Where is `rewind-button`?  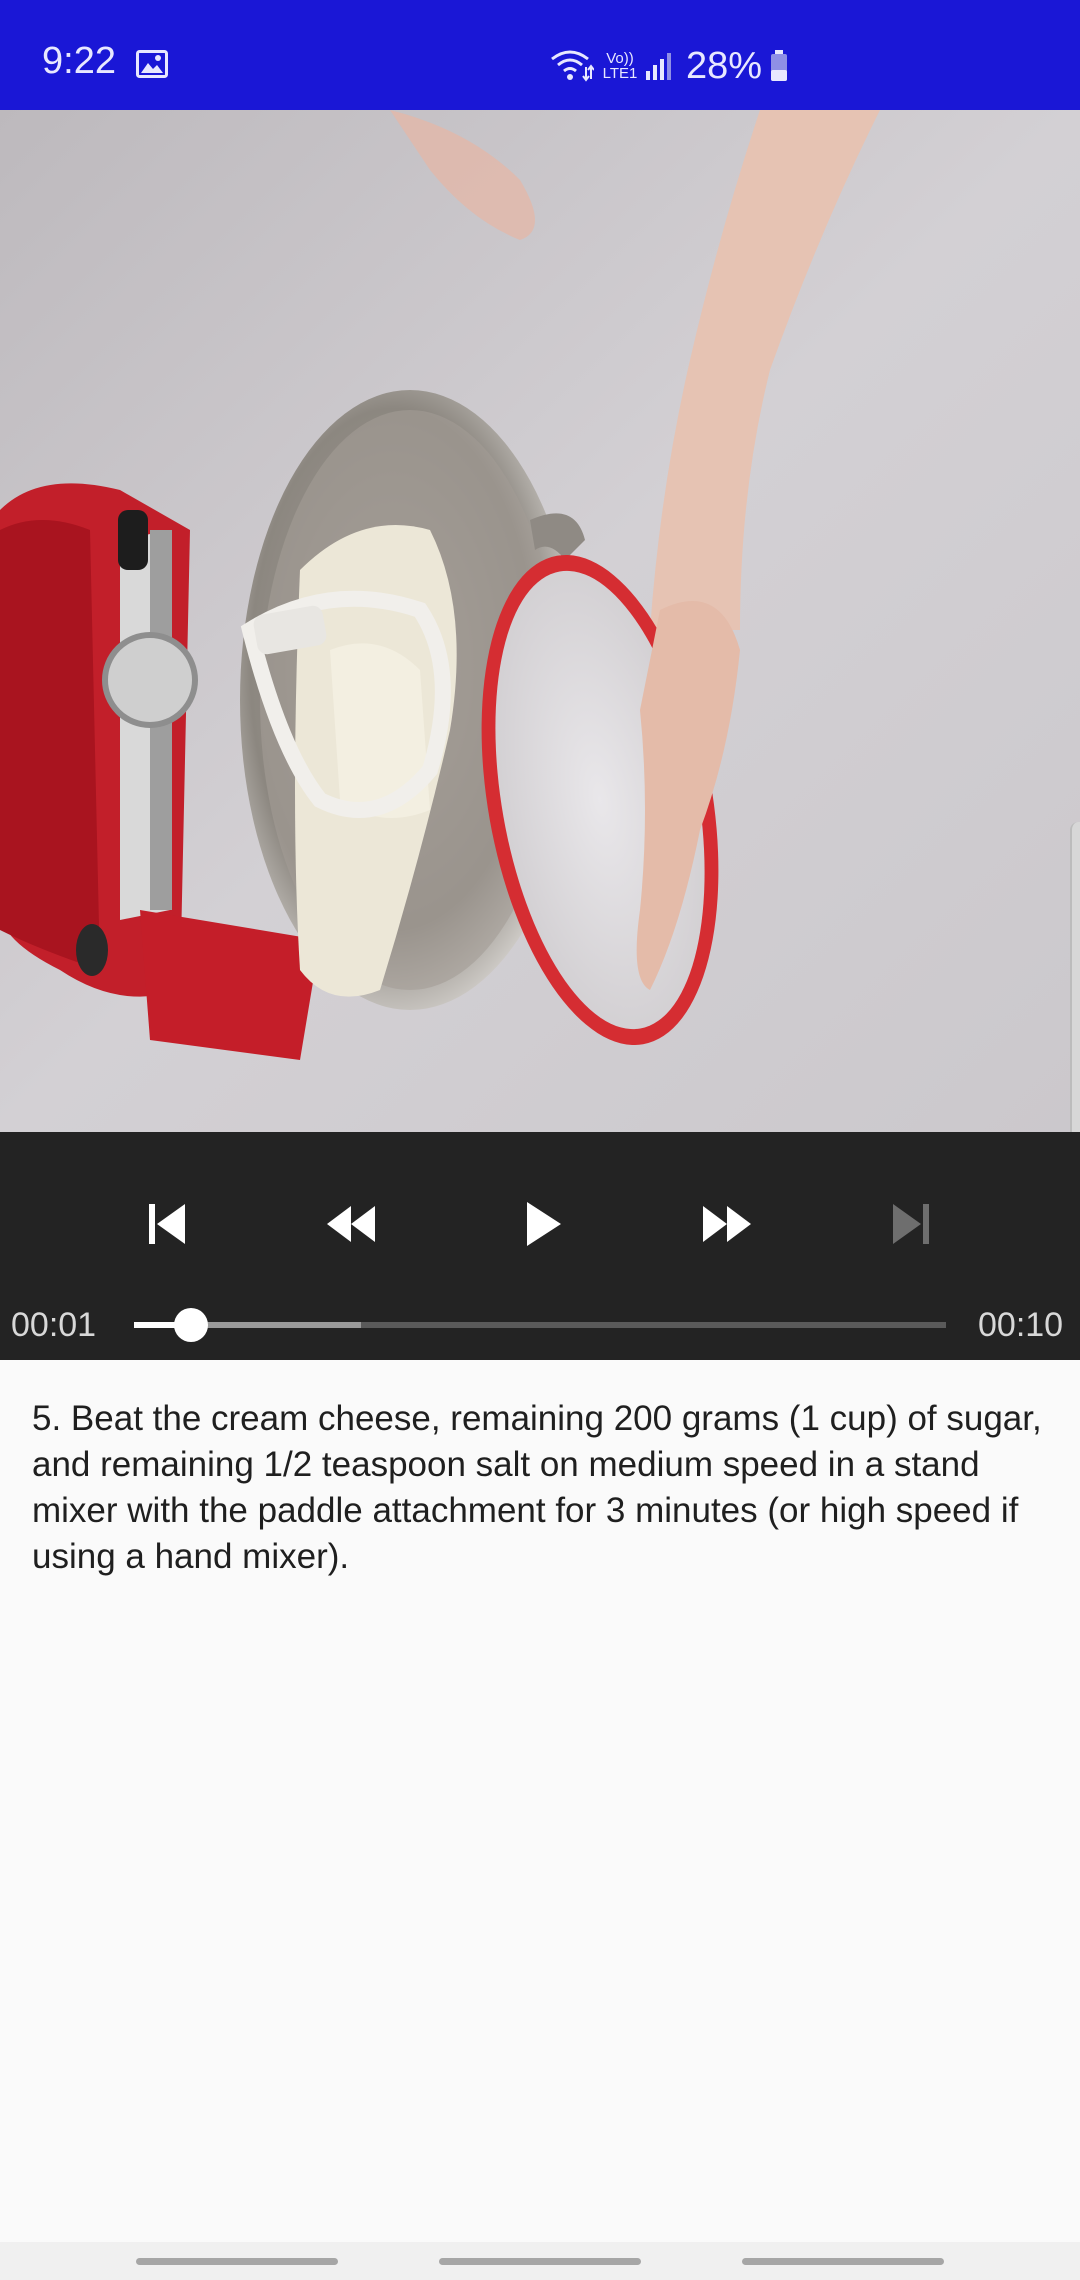
rewind-button is located at coordinates (351, 1224).